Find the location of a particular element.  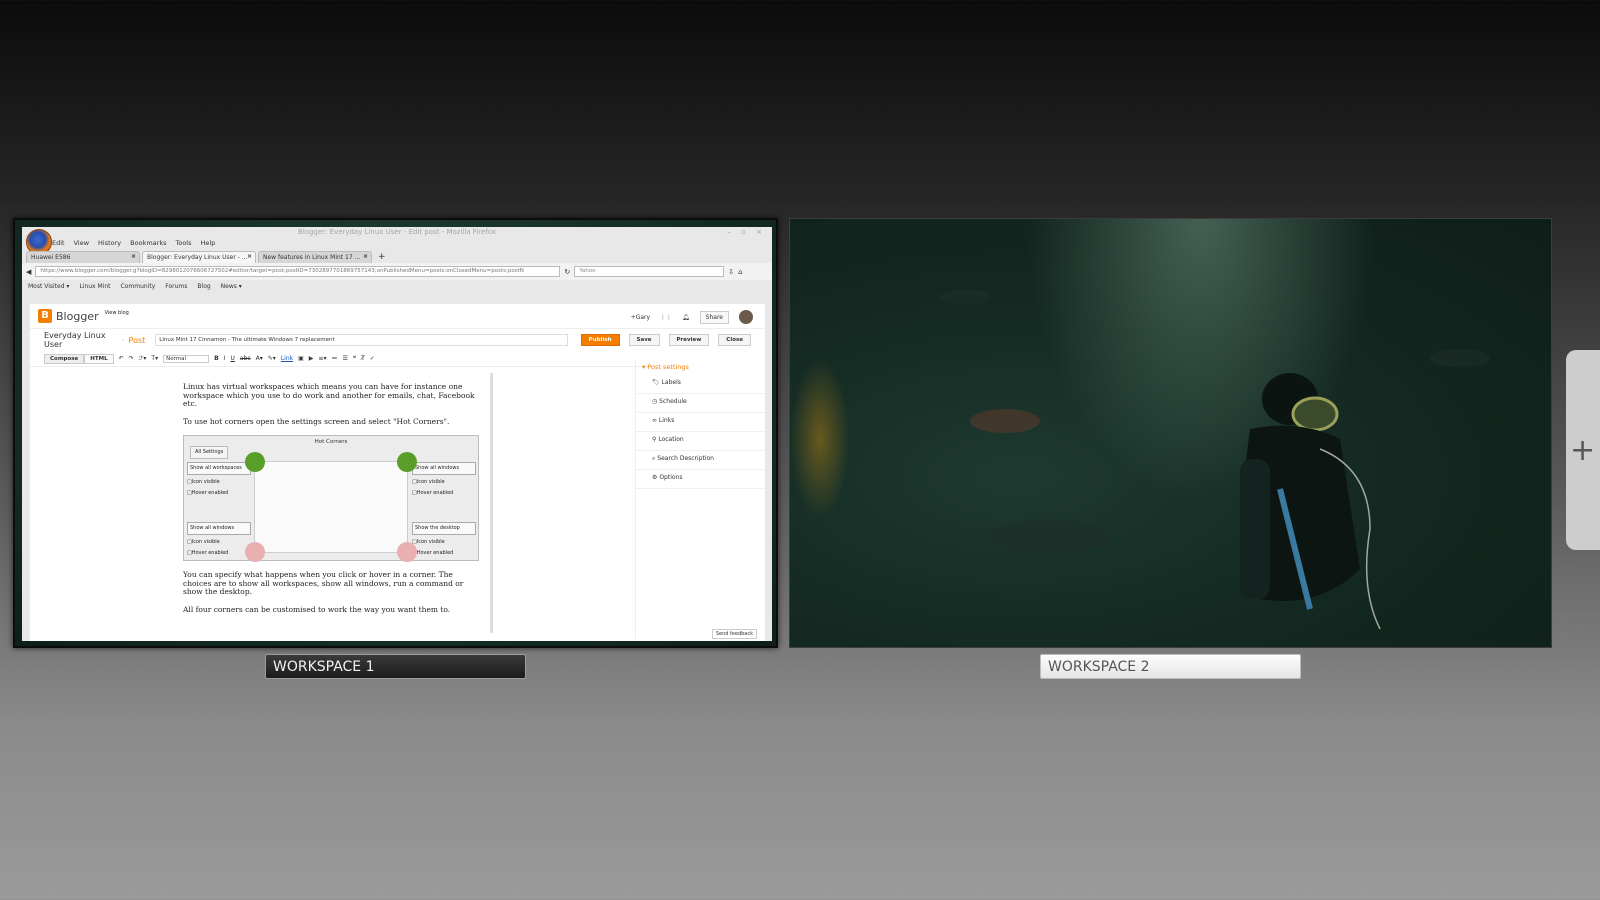

menu-bar: Edit View History Bookmarks Tools Help is located at coordinates (397, 243).